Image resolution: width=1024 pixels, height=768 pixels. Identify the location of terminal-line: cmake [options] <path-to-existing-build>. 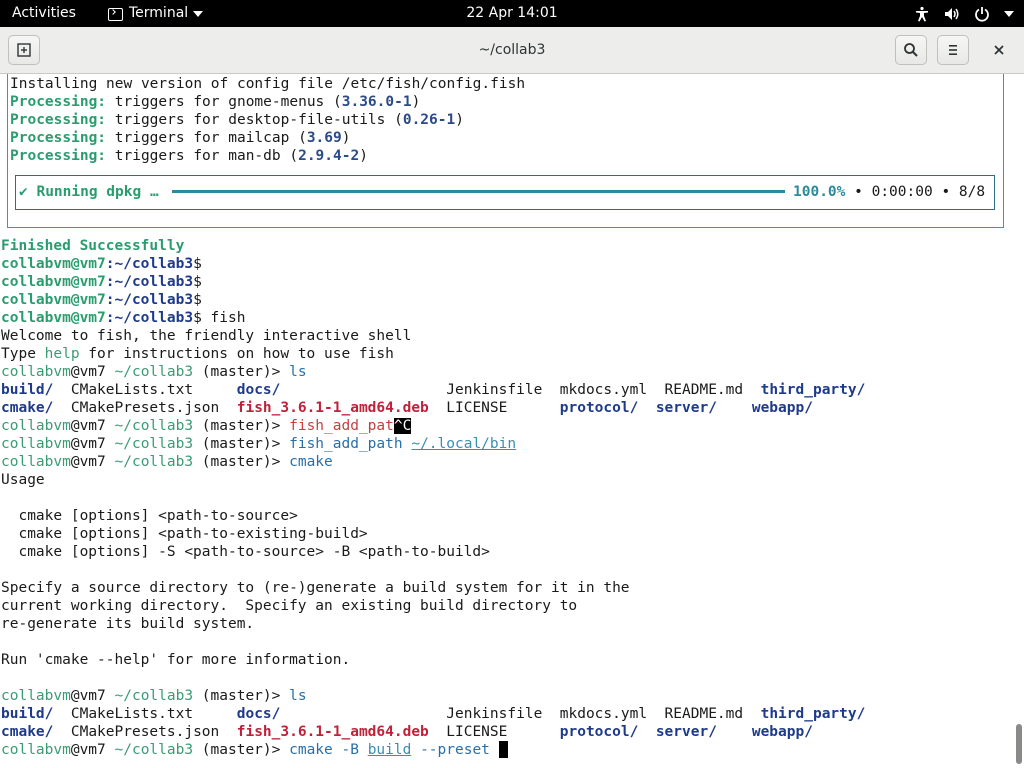
(184, 534).